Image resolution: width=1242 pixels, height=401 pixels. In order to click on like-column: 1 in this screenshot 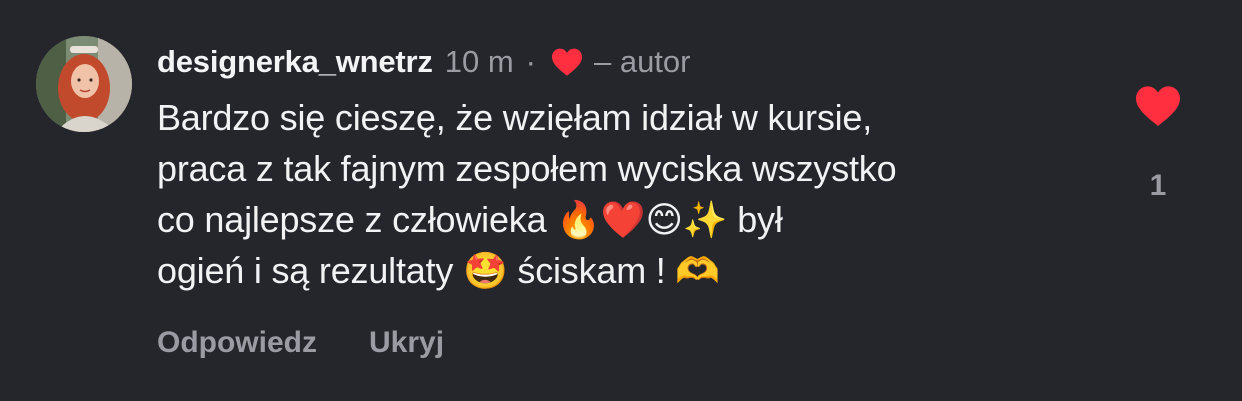, I will do `click(1158, 143)`.